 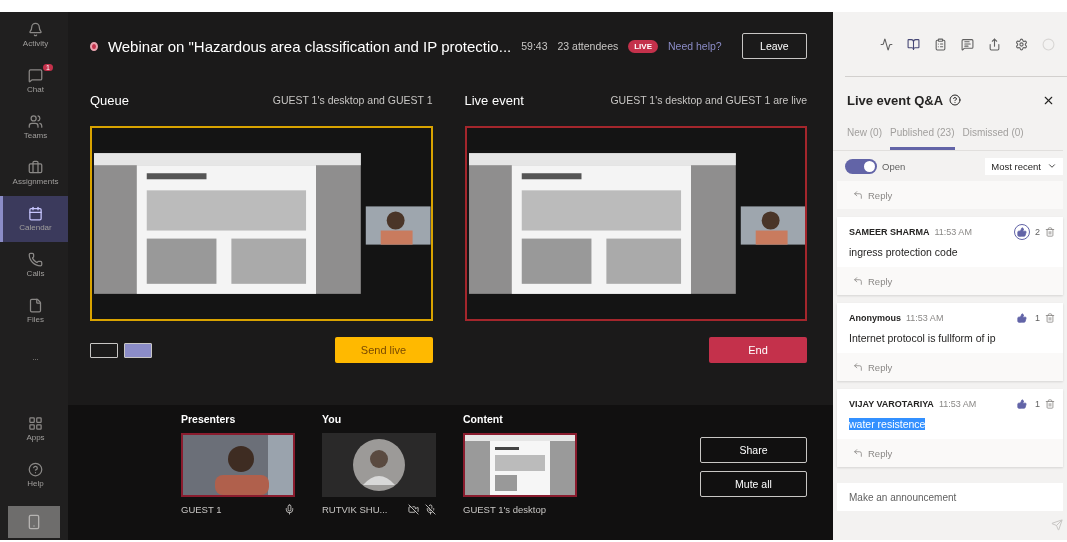 I want to click on send-live-button: Send live, so click(x=383, y=350).